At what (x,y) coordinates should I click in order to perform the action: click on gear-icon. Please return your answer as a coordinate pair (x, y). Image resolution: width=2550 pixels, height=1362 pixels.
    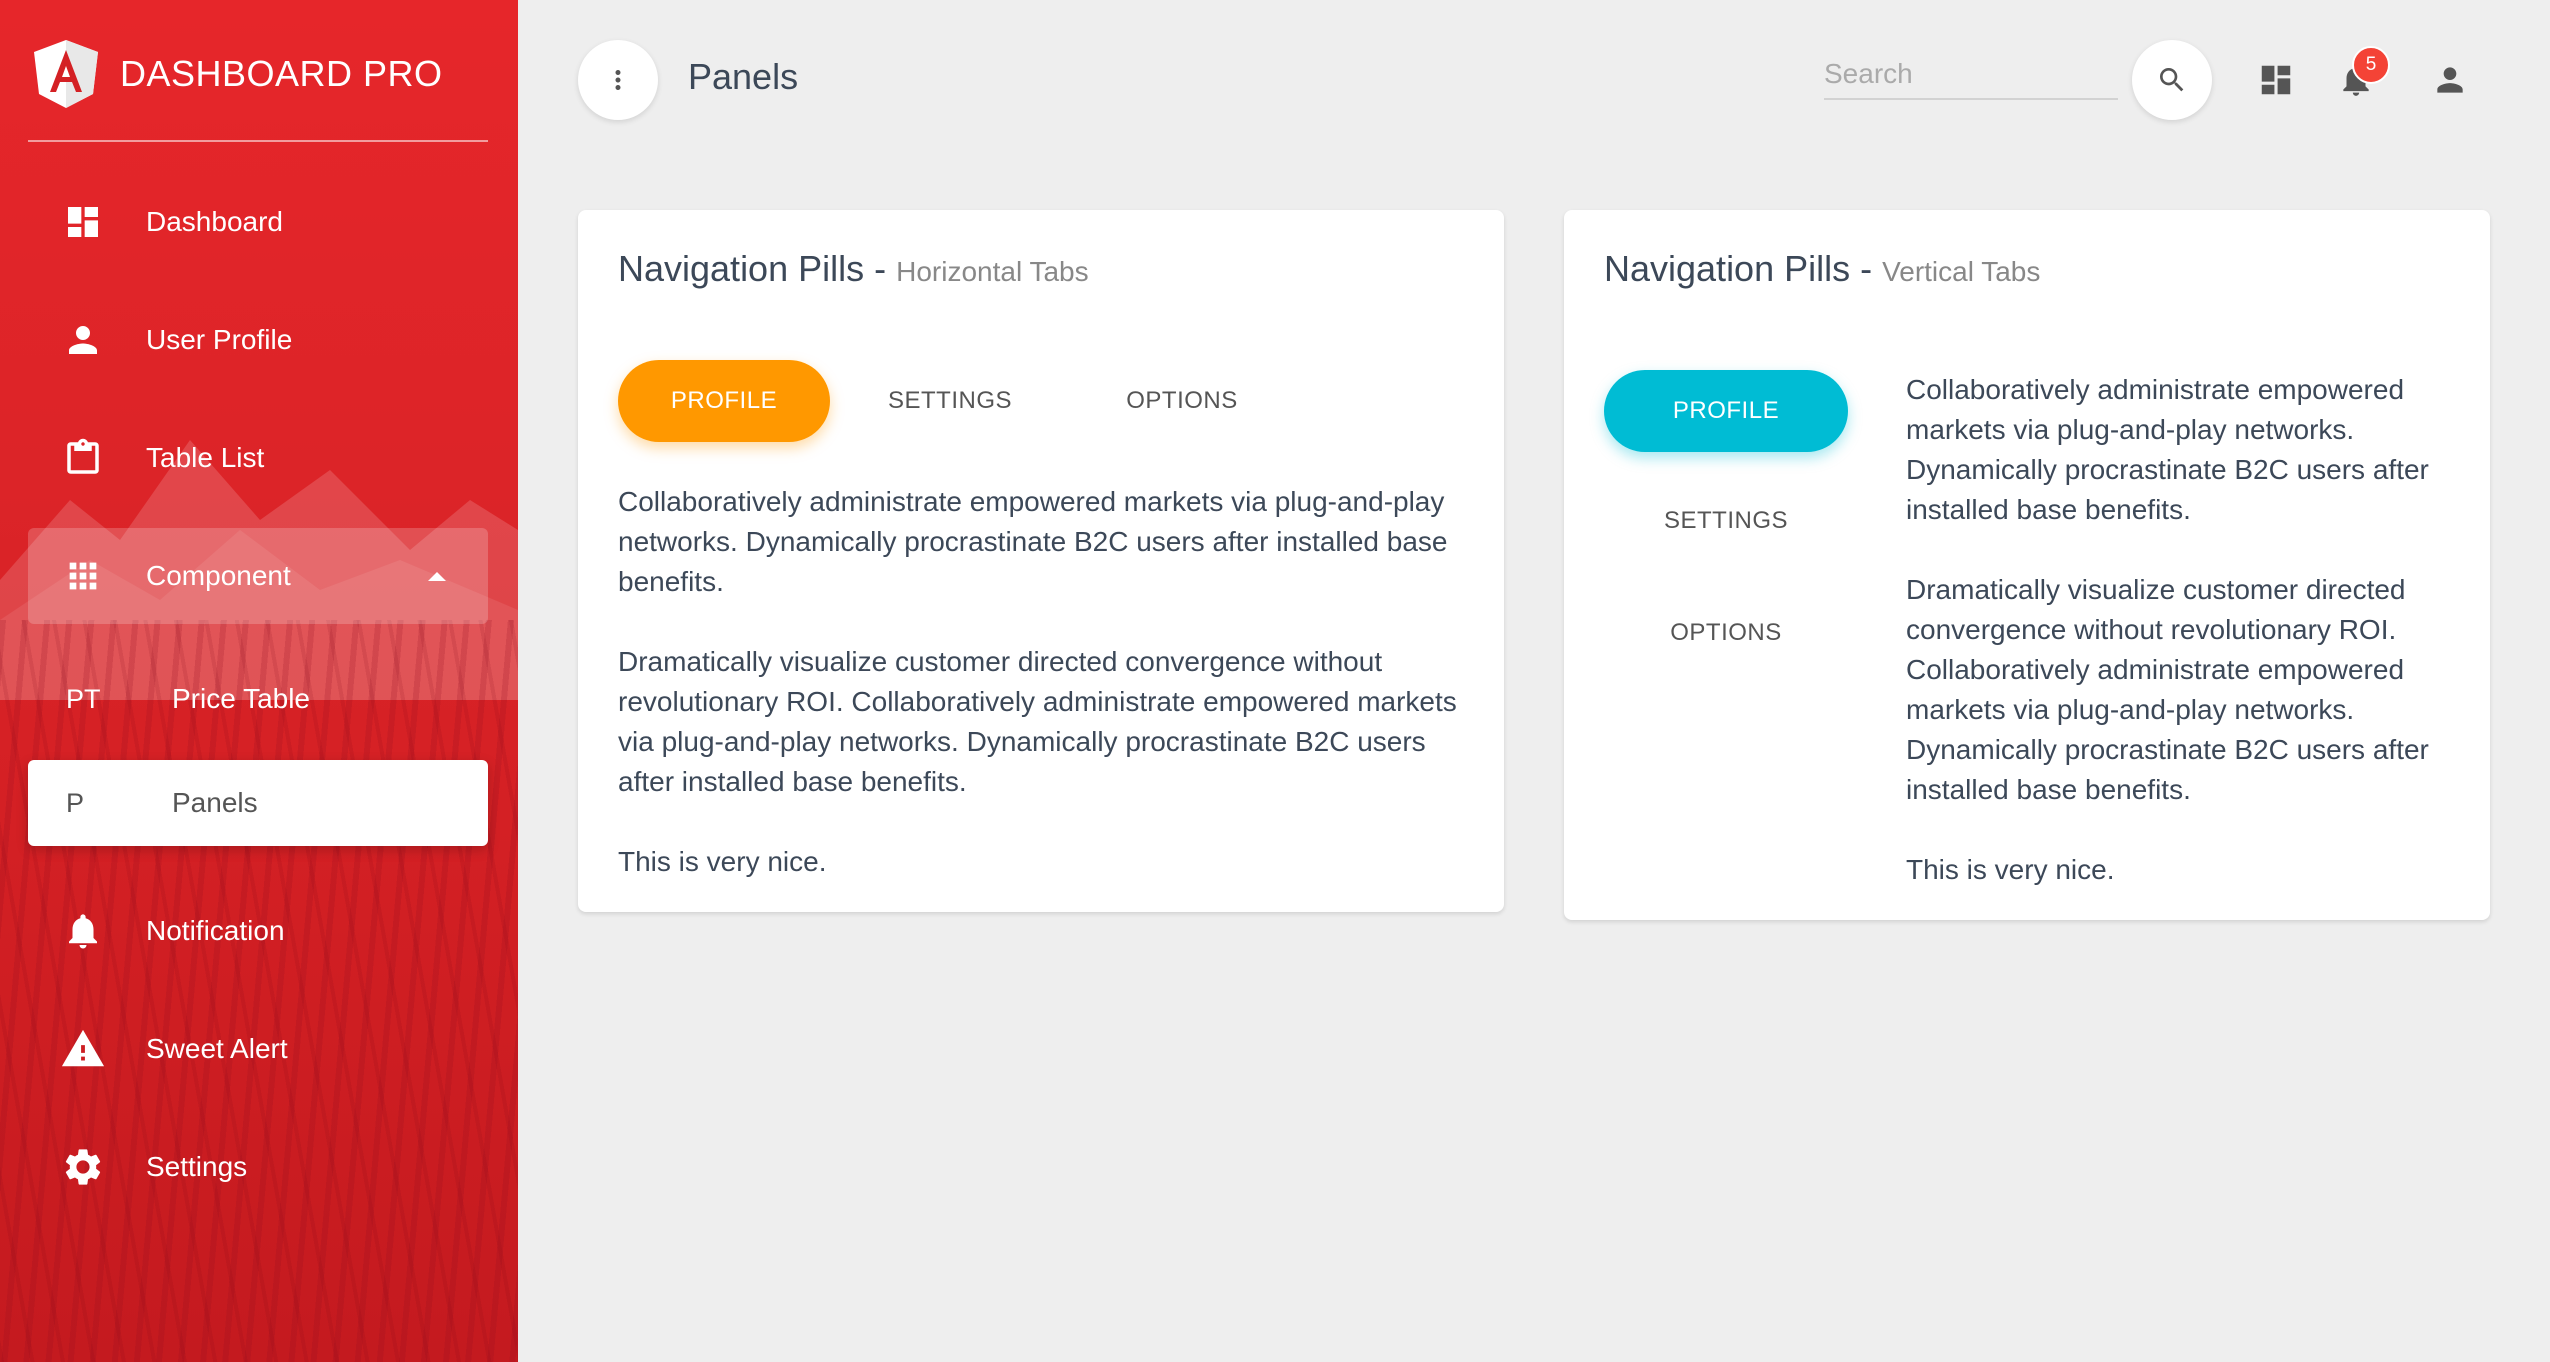
    Looking at the image, I should click on (83, 1167).